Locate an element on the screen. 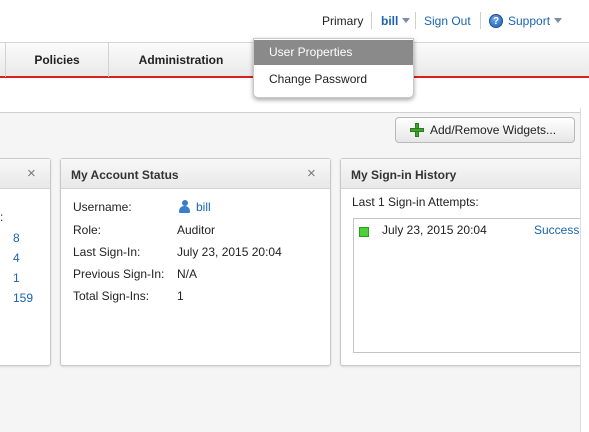  partial-label: : is located at coordinates (2, 217).